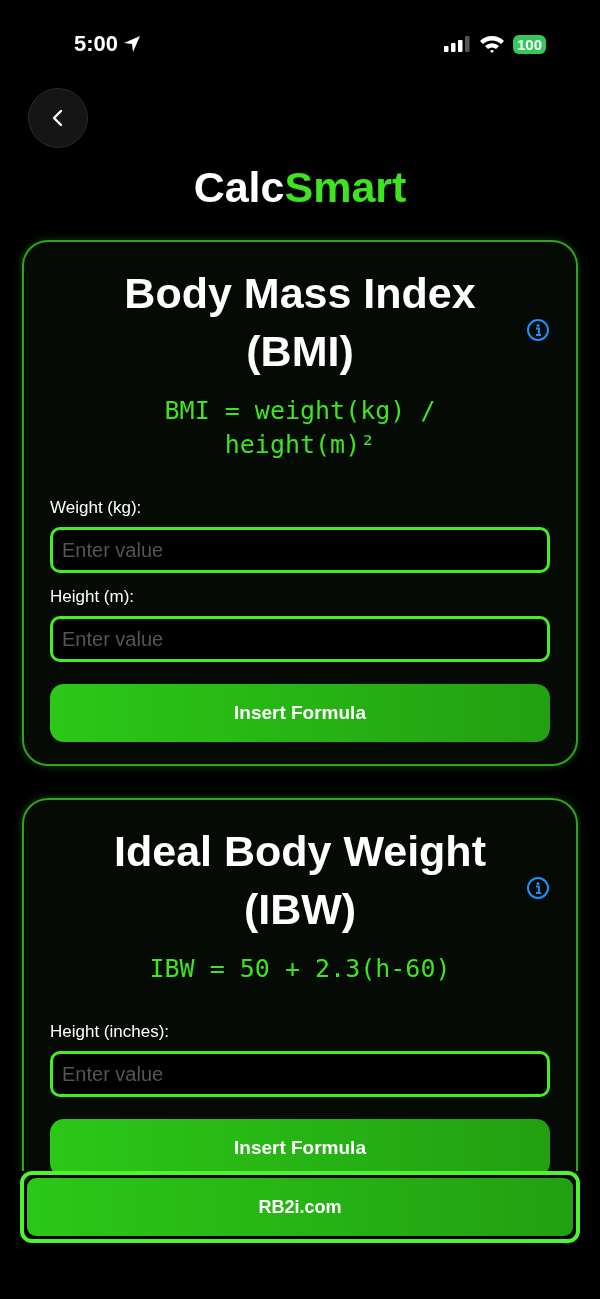 The height and width of the screenshot is (1299, 600). I want to click on formula-text: IBW = 50 + 2.3(h-60), so click(300, 969).